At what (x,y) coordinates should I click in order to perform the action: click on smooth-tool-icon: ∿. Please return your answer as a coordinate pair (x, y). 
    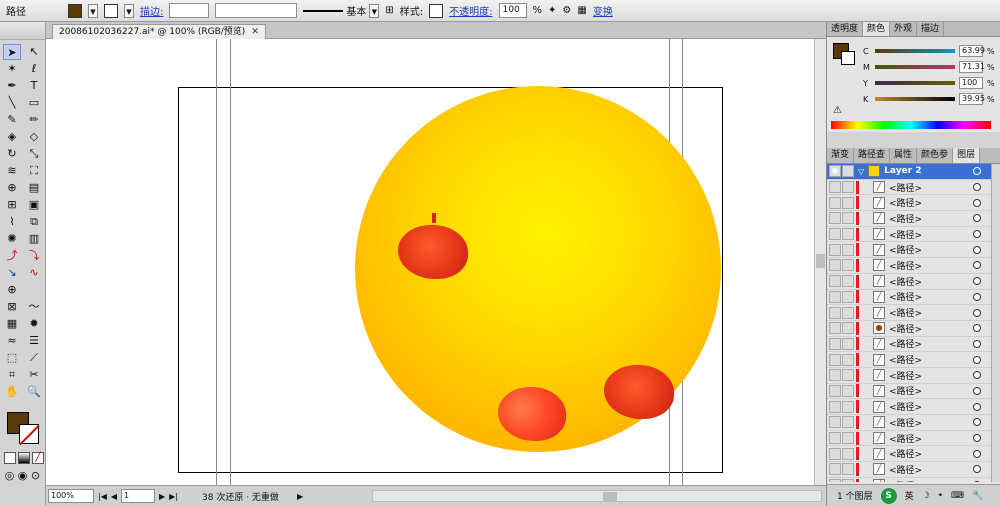
    Looking at the image, I should click on (34, 273).